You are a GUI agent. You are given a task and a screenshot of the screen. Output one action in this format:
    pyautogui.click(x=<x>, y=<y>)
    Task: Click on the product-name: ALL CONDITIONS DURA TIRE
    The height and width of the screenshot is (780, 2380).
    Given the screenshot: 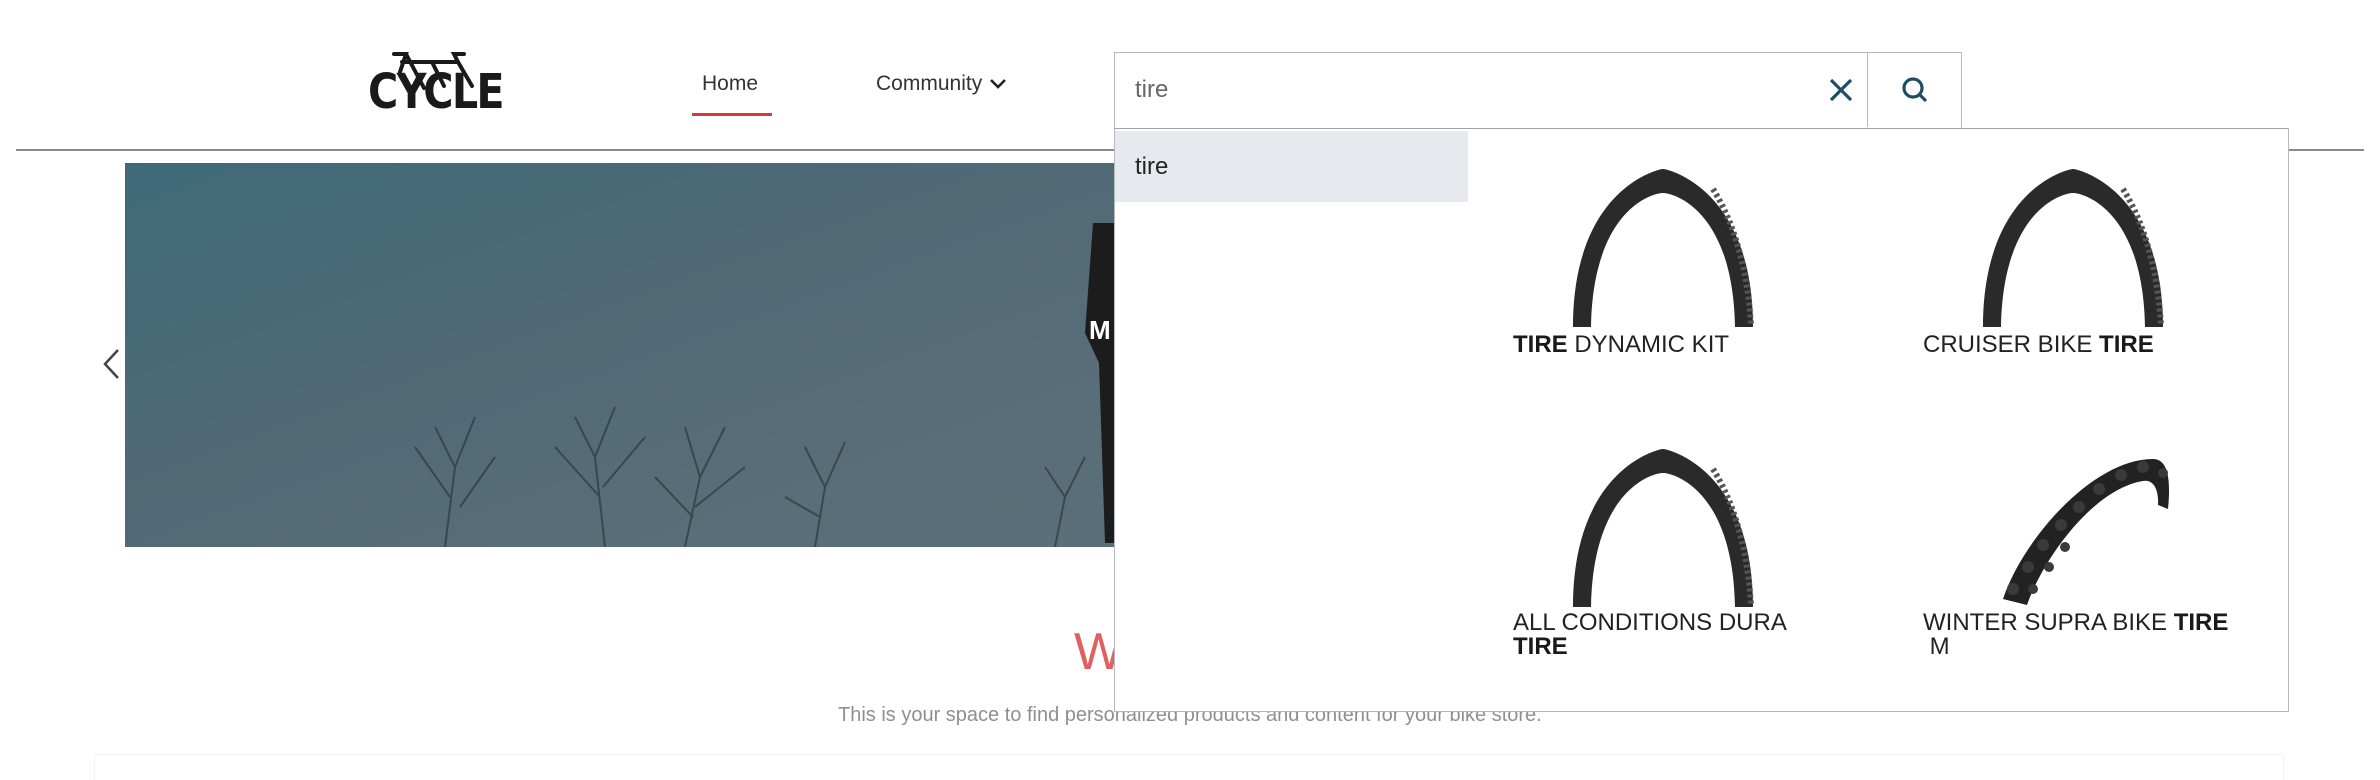 What is the action you would take?
    pyautogui.click(x=1678, y=635)
    